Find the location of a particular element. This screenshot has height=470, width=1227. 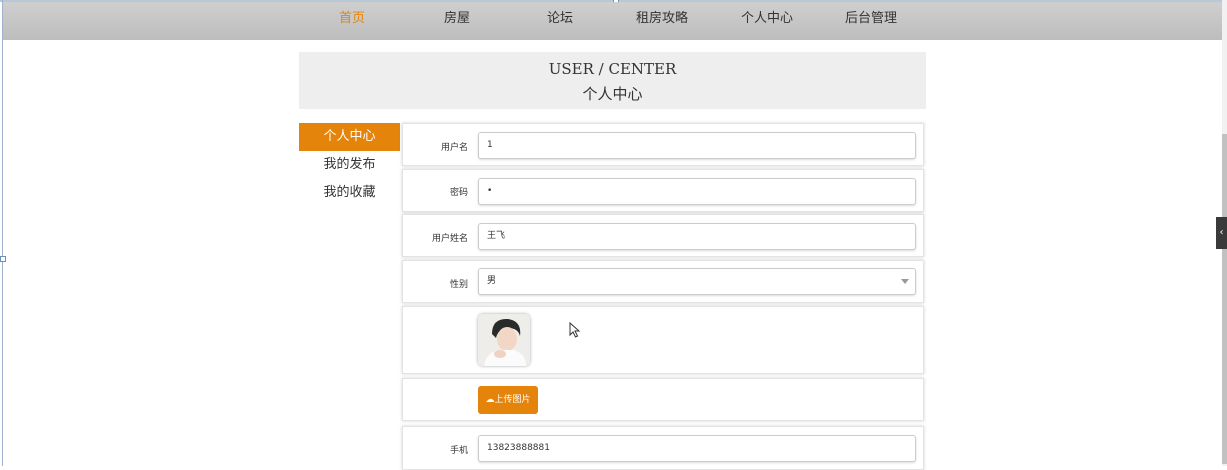

gender-select: 男 is located at coordinates (697, 281).